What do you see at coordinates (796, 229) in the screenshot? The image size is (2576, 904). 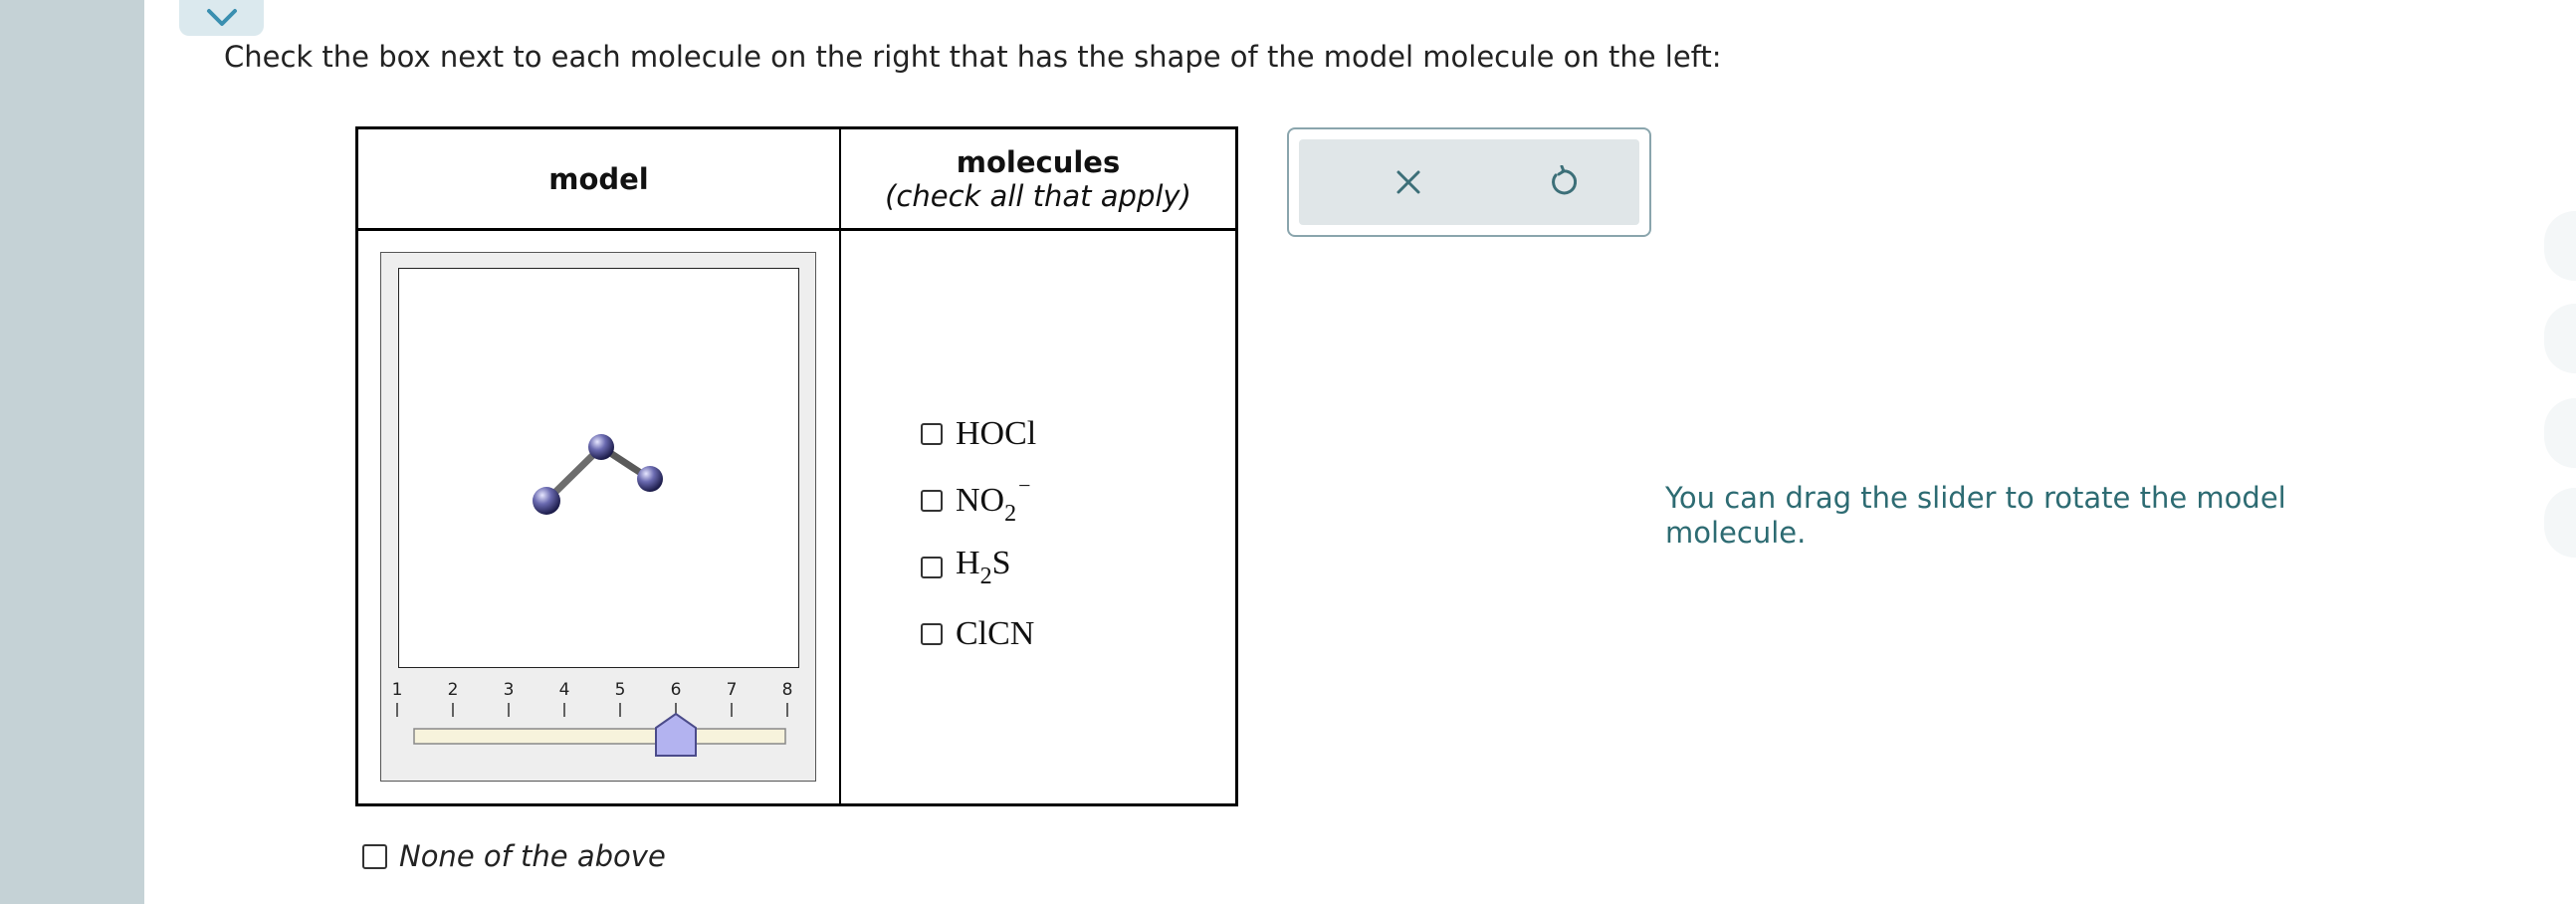 I see `header-divider` at bounding box center [796, 229].